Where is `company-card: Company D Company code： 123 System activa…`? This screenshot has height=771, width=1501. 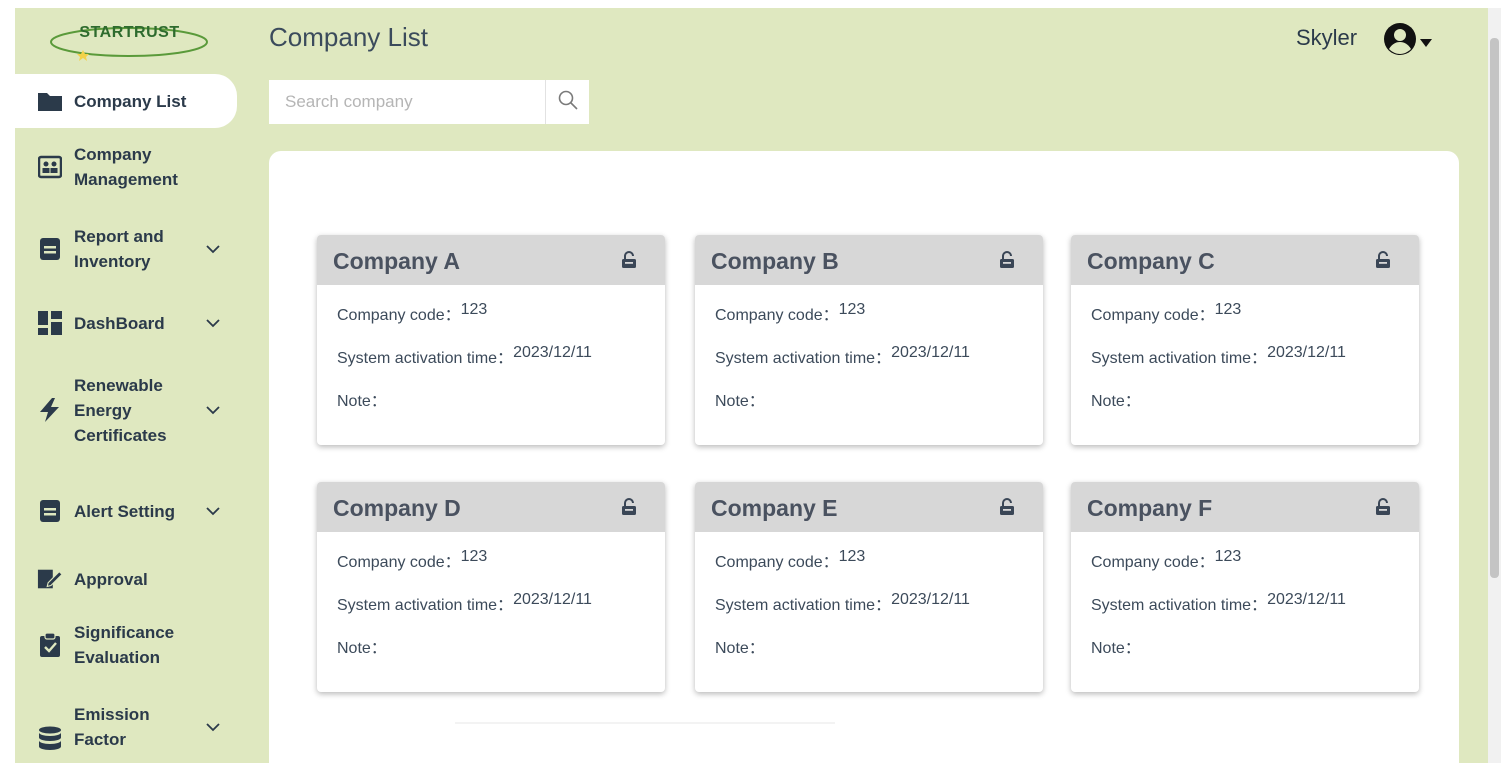
company-card: Company D Company code： 123 System activa… is located at coordinates (491, 587).